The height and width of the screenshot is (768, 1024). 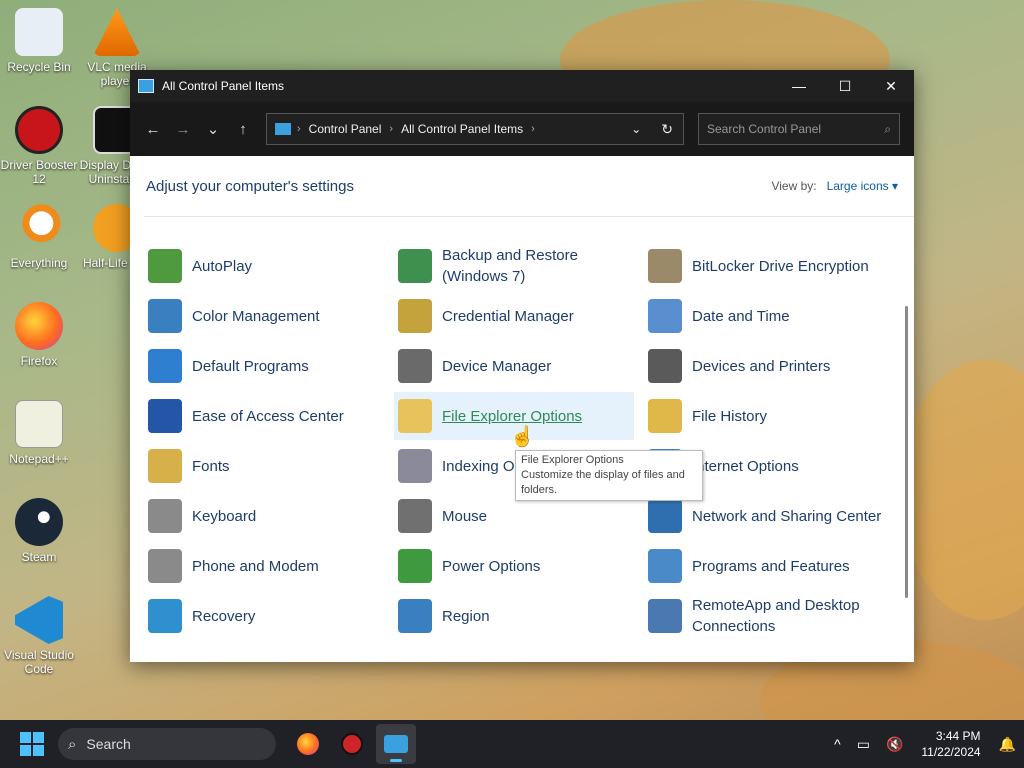 I want to click on minimize-button: —, so click(x=799, y=86).